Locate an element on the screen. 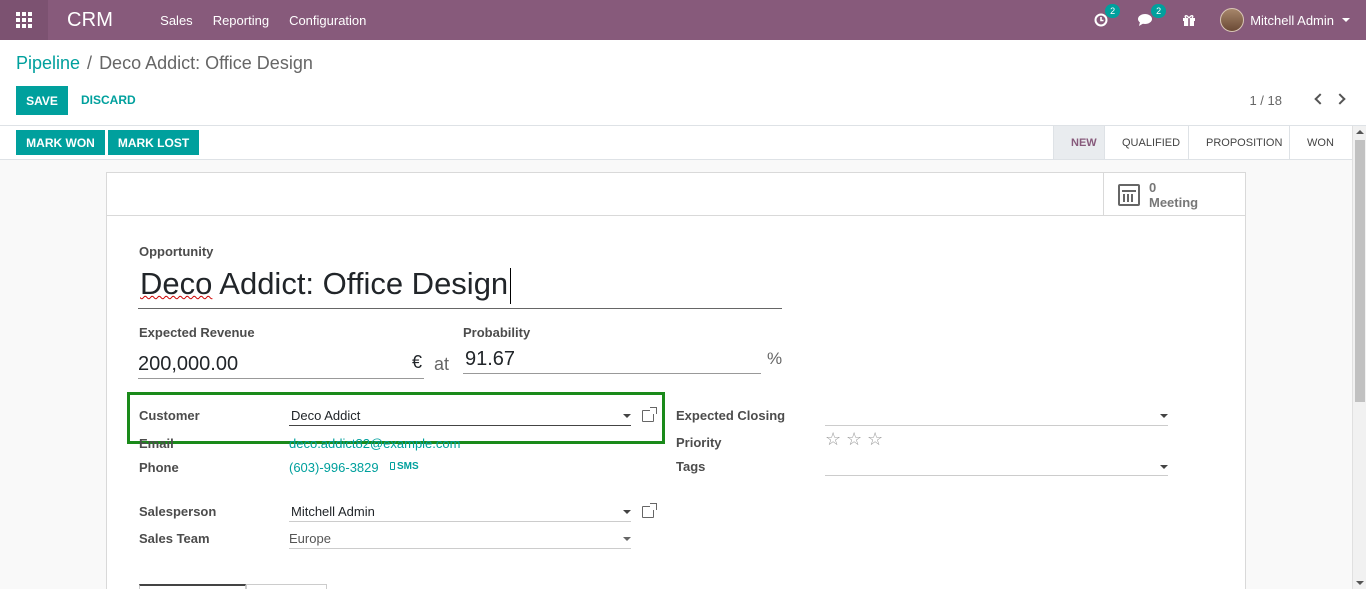 The image size is (1366, 589). meeting-label: Meeting is located at coordinates (1174, 202).